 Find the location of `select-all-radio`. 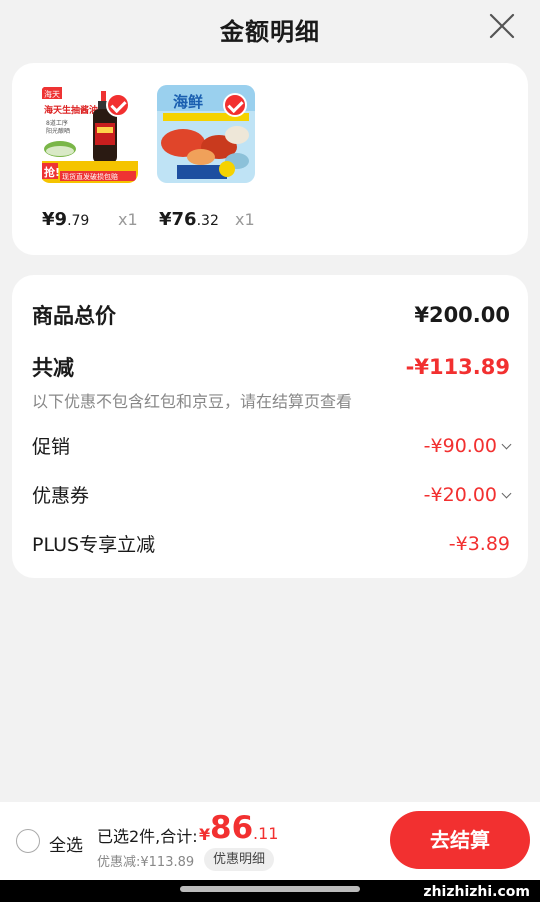

select-all-radio is located at coordinates (28, 841).